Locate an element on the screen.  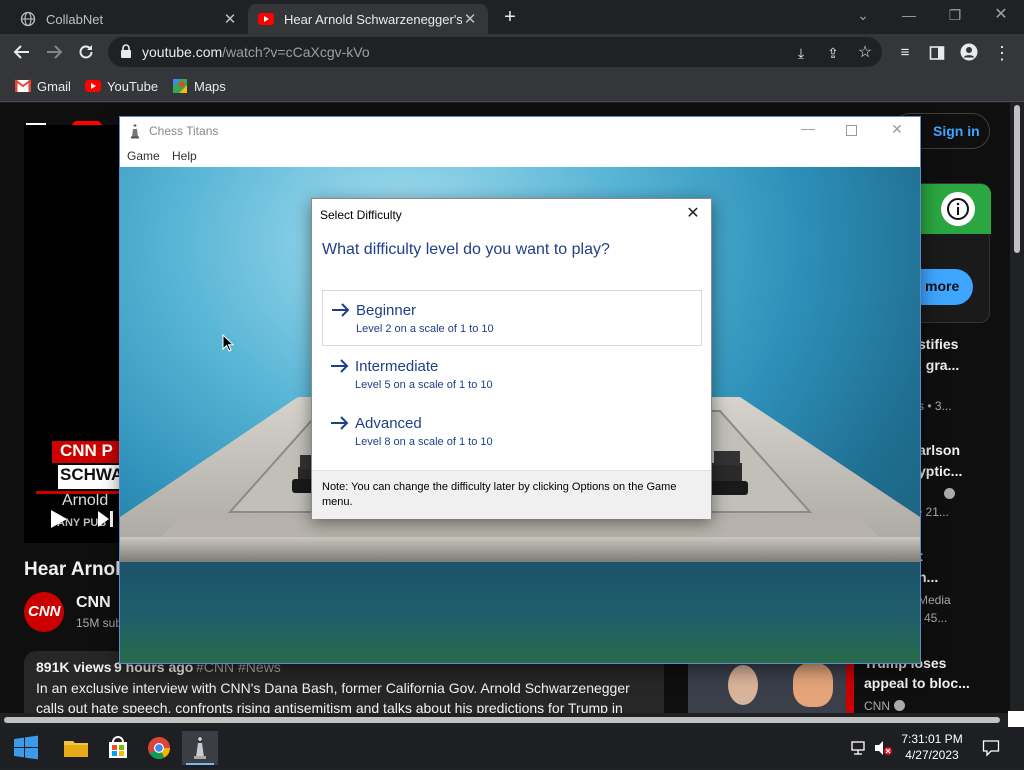
chess-titans-taskbar-icon is located at coordinates (200, 748).